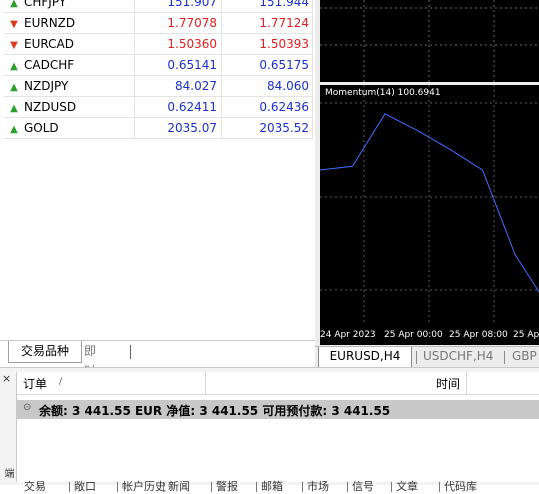  Describe the element at coordinates (45, 352) in the screenshot. I see `tab-symbols: 交易品种` at that location.